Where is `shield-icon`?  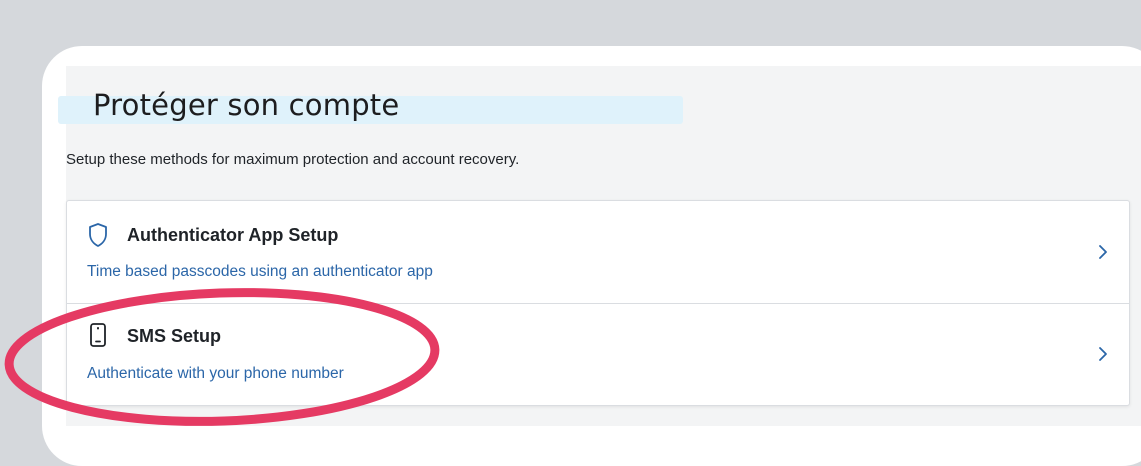
shield-icon is located at coordinates (98, 235).